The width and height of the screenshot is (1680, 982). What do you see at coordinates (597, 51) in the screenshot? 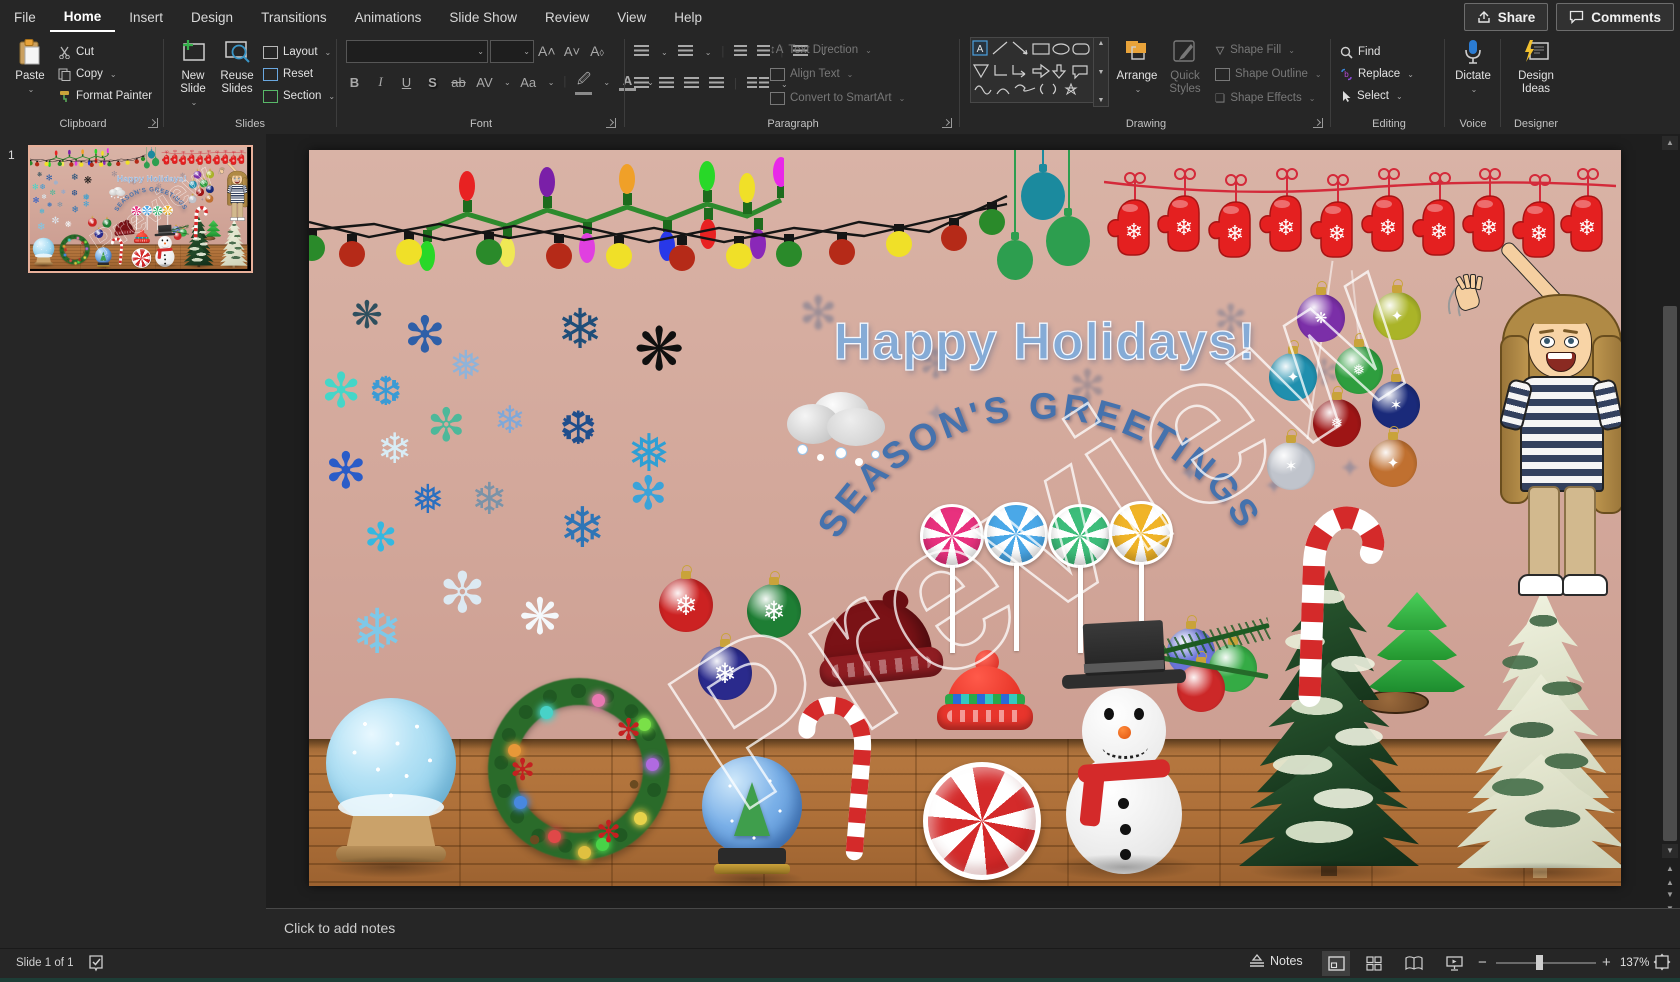
I see `clear-formatting-button: A◊` at bounding box center [597, 51].